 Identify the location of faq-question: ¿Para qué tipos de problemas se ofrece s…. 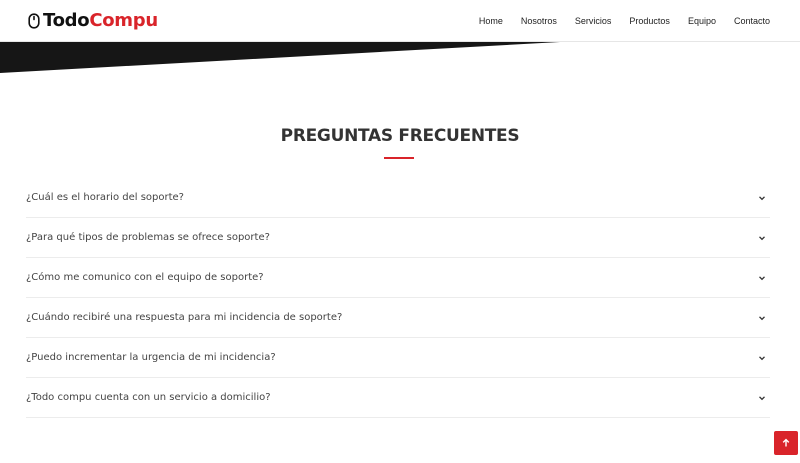
(148, 237).